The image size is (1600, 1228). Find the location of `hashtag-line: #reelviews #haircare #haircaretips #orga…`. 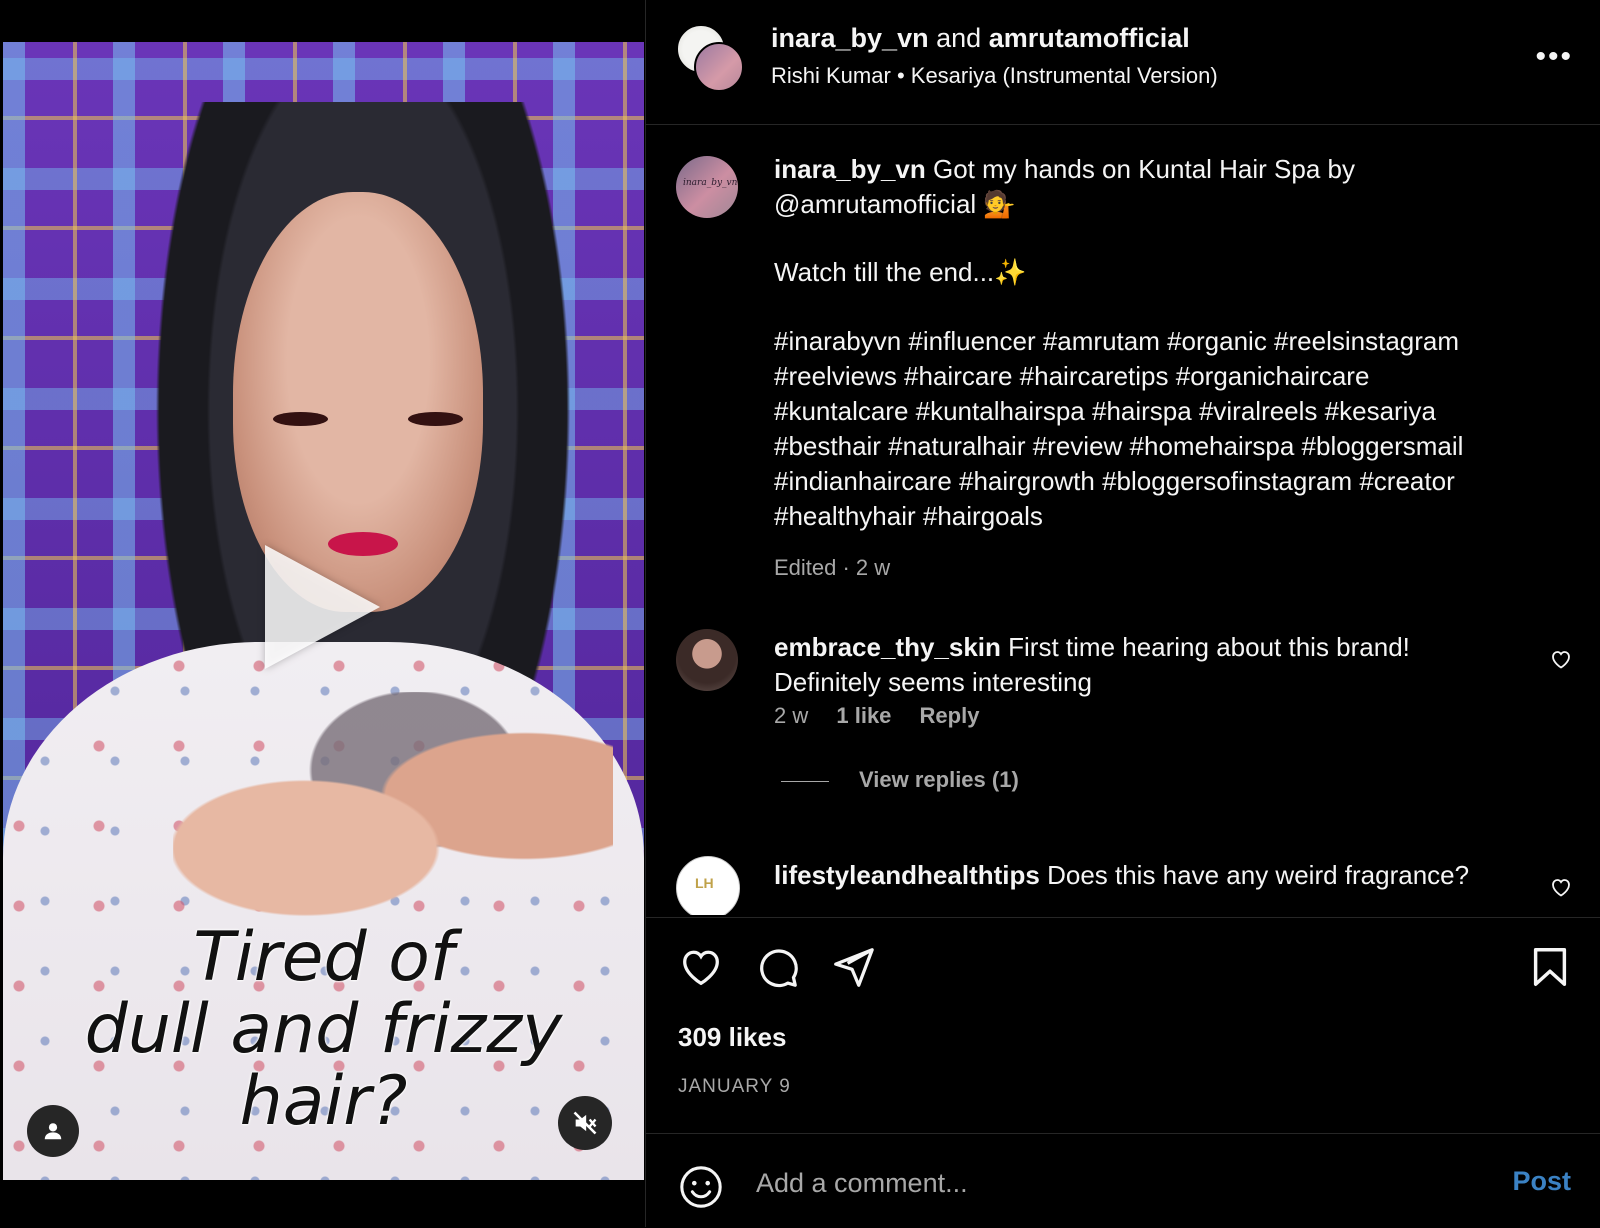

hashtag-line: #reelviews #haircare #haircaretips #orga… is located at coordinates (1159, 376).